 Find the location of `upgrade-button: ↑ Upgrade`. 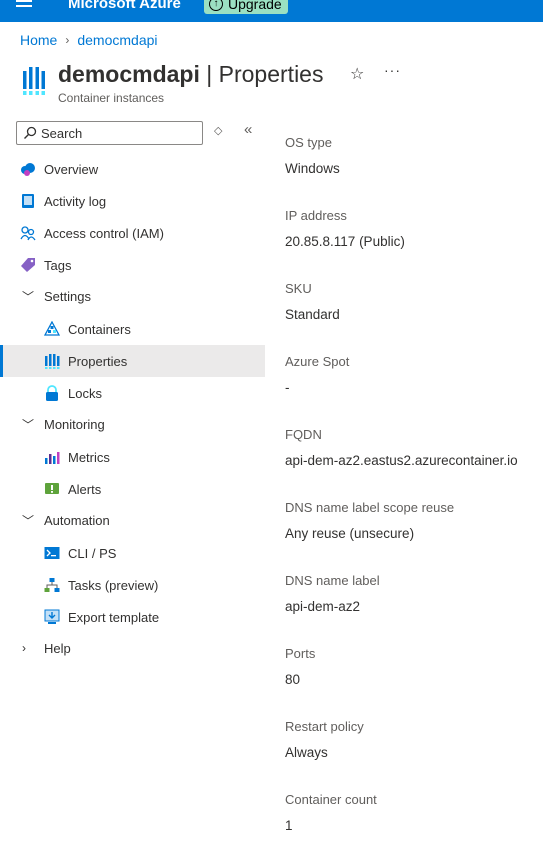

upgrade-button: ↑ Upgrade is located at coordinates (246, 7).